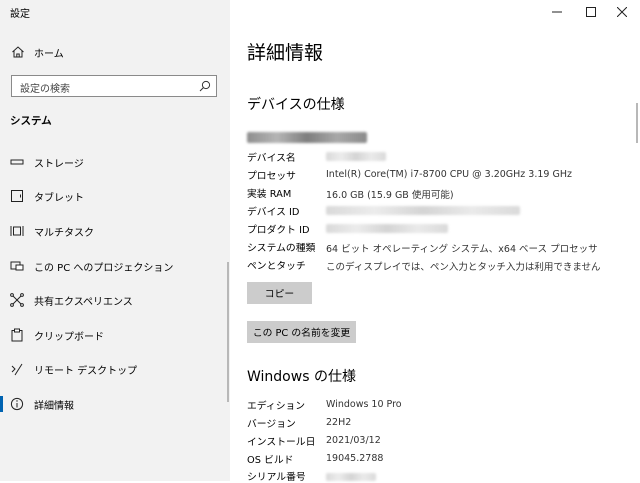 Image resolution: width=640 pixels, height=483 pixels. Describe the element at coordinates (281, 442) in the screenshot. I see `row-label-install-date: インストール日` at that location.